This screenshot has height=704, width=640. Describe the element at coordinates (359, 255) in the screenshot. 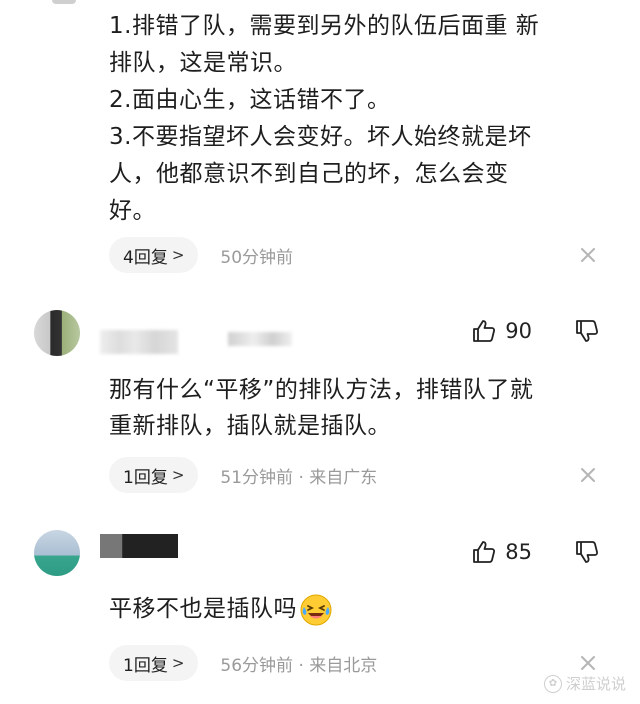

I see `comment-1-reply-row: 4回复 > 50分钟前` at that location.